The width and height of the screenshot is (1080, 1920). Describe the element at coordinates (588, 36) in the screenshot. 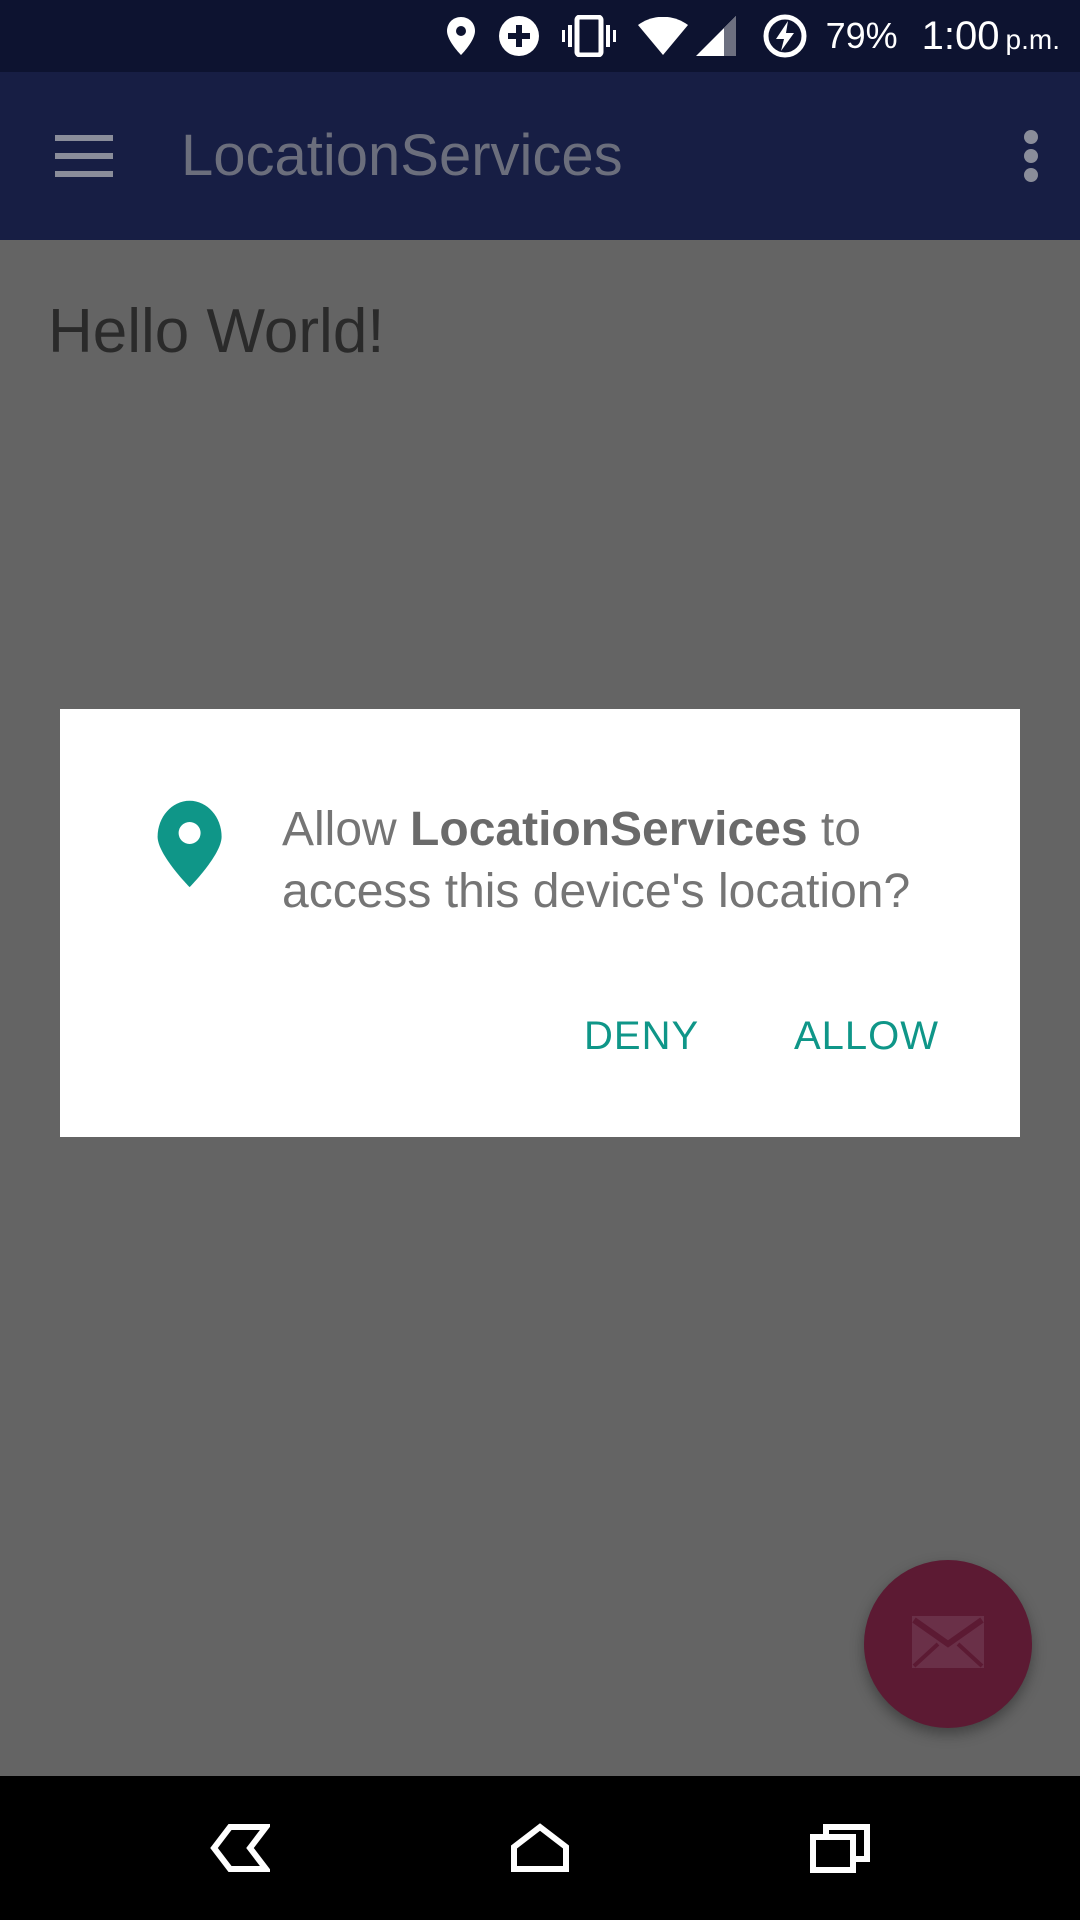

I see `vibrate-icon` at that location.